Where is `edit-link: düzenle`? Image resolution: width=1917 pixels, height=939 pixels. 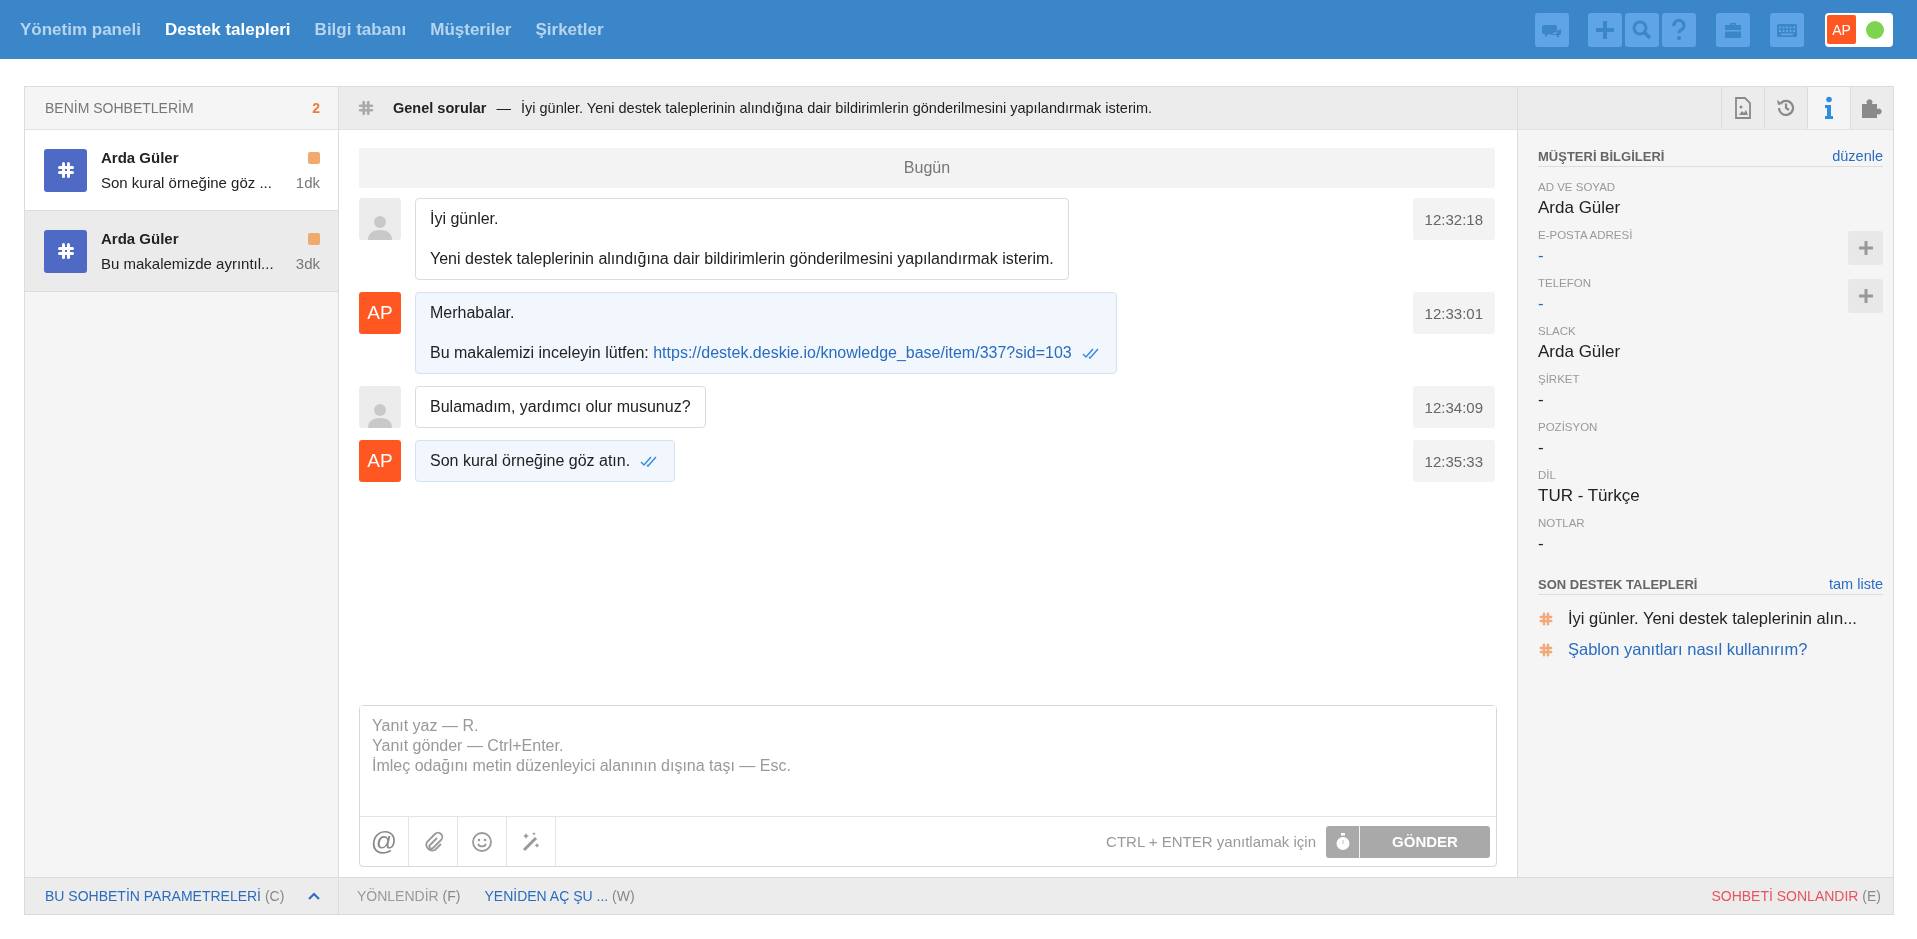 edit-link: düzenle is located at coordinates (1857, 156).